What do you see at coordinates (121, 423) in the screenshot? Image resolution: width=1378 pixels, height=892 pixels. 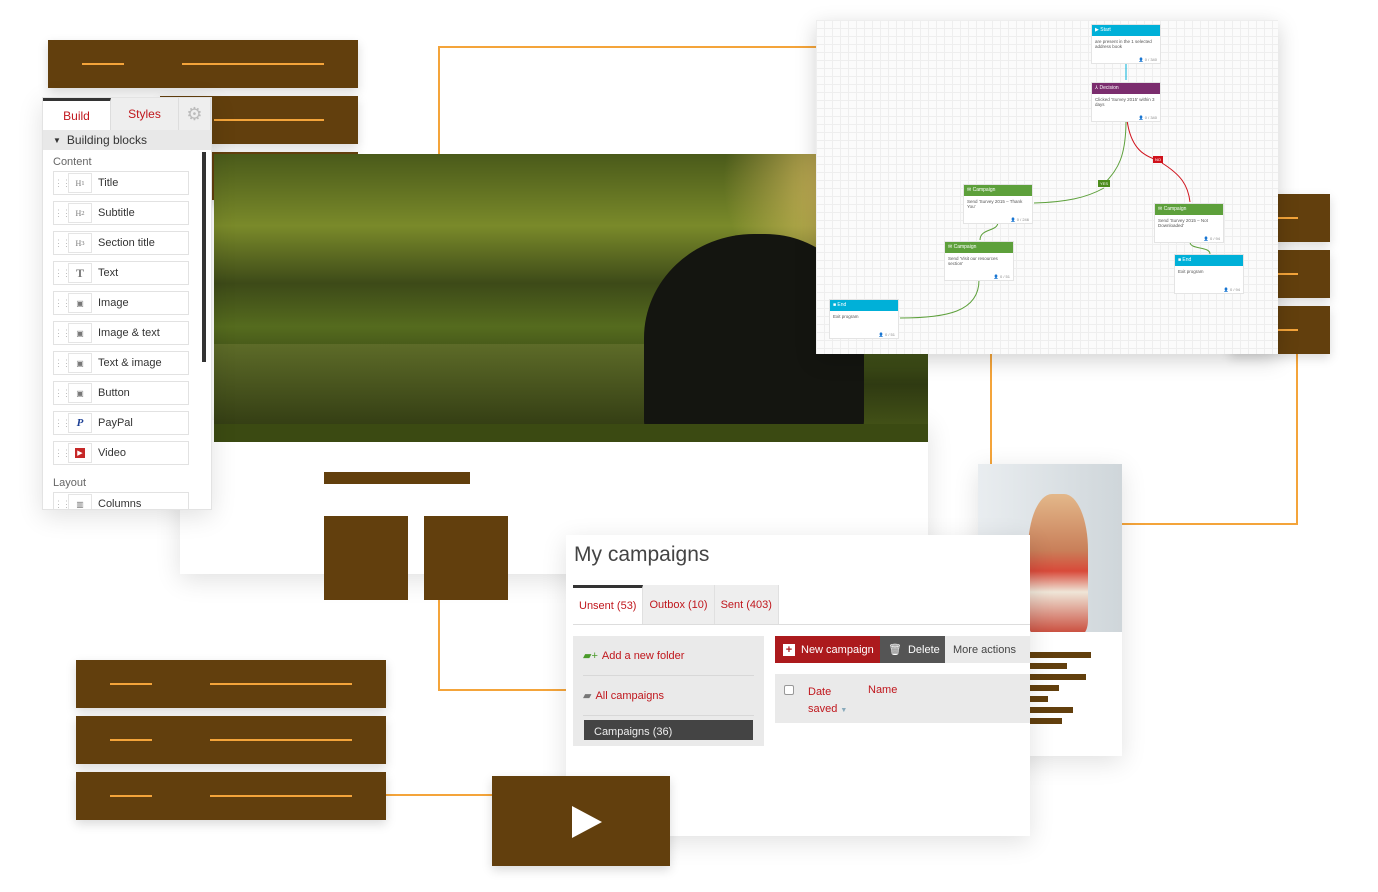 I see `block-paypal: ⋮⋮ P PayPal` at bounding box center [121, 423].